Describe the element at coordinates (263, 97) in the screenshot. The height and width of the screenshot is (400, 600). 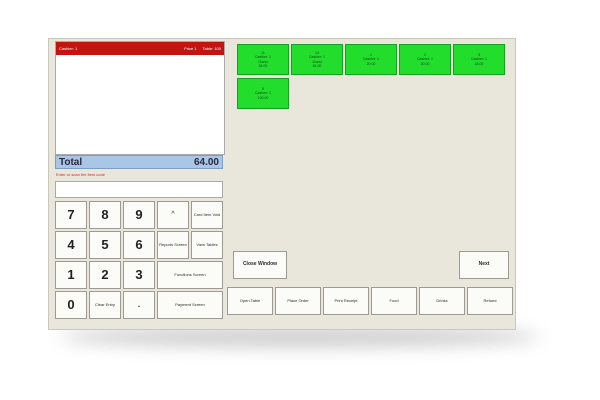
I see `table-amount: 100.00` at that location.